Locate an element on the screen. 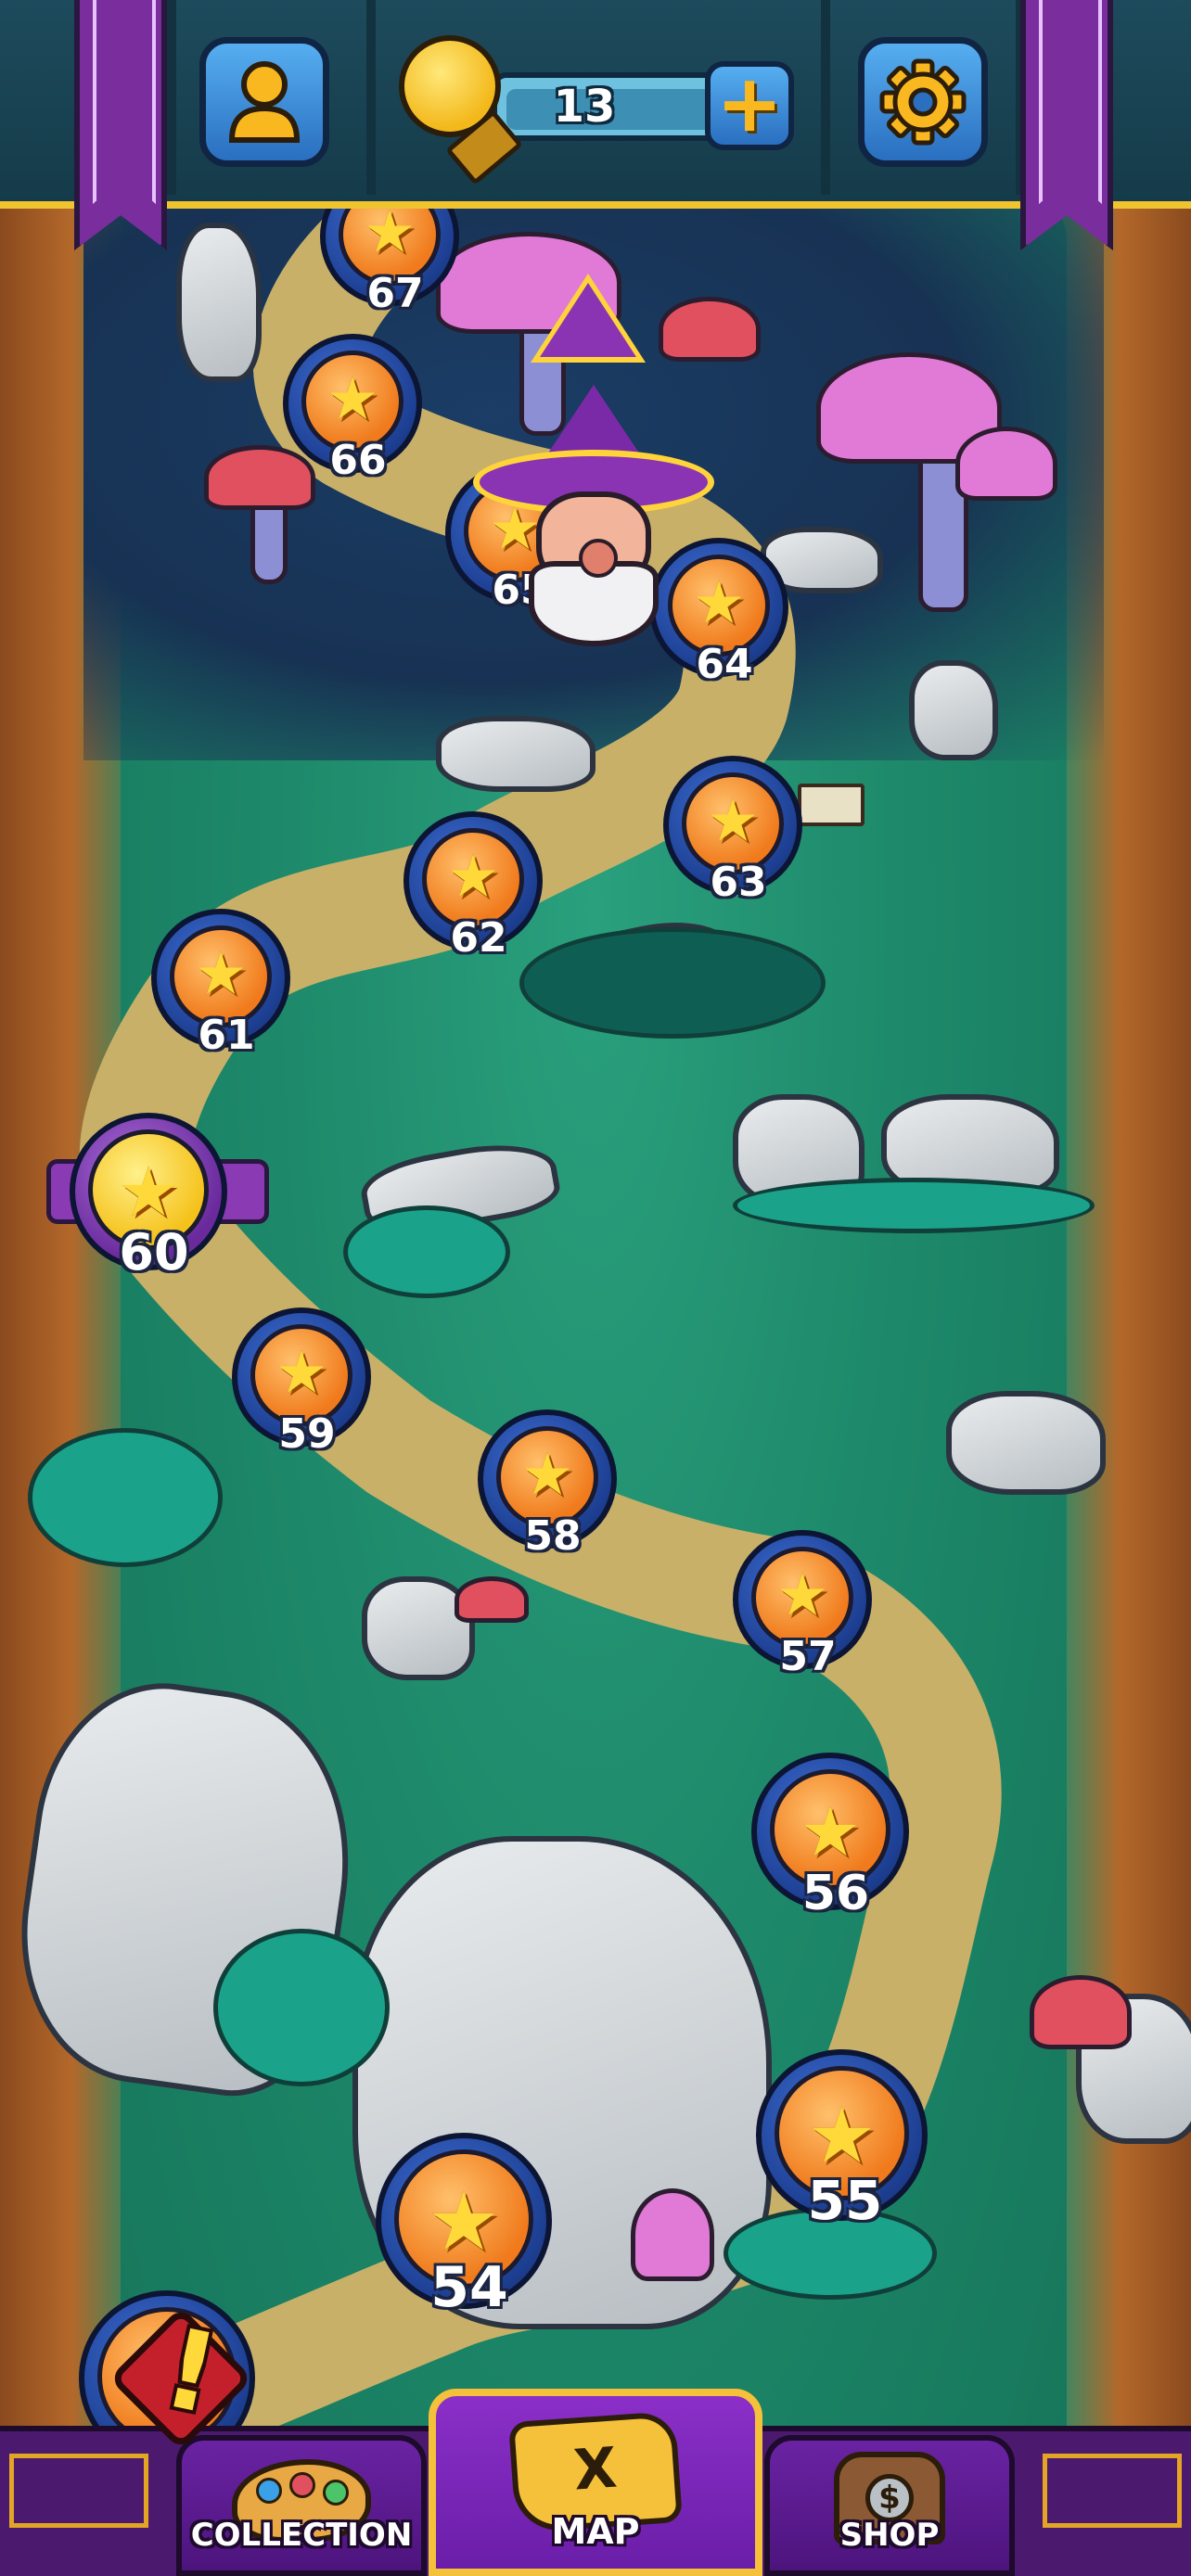  level-node-58: ★ 58 is located at coordinates (547, 1485).